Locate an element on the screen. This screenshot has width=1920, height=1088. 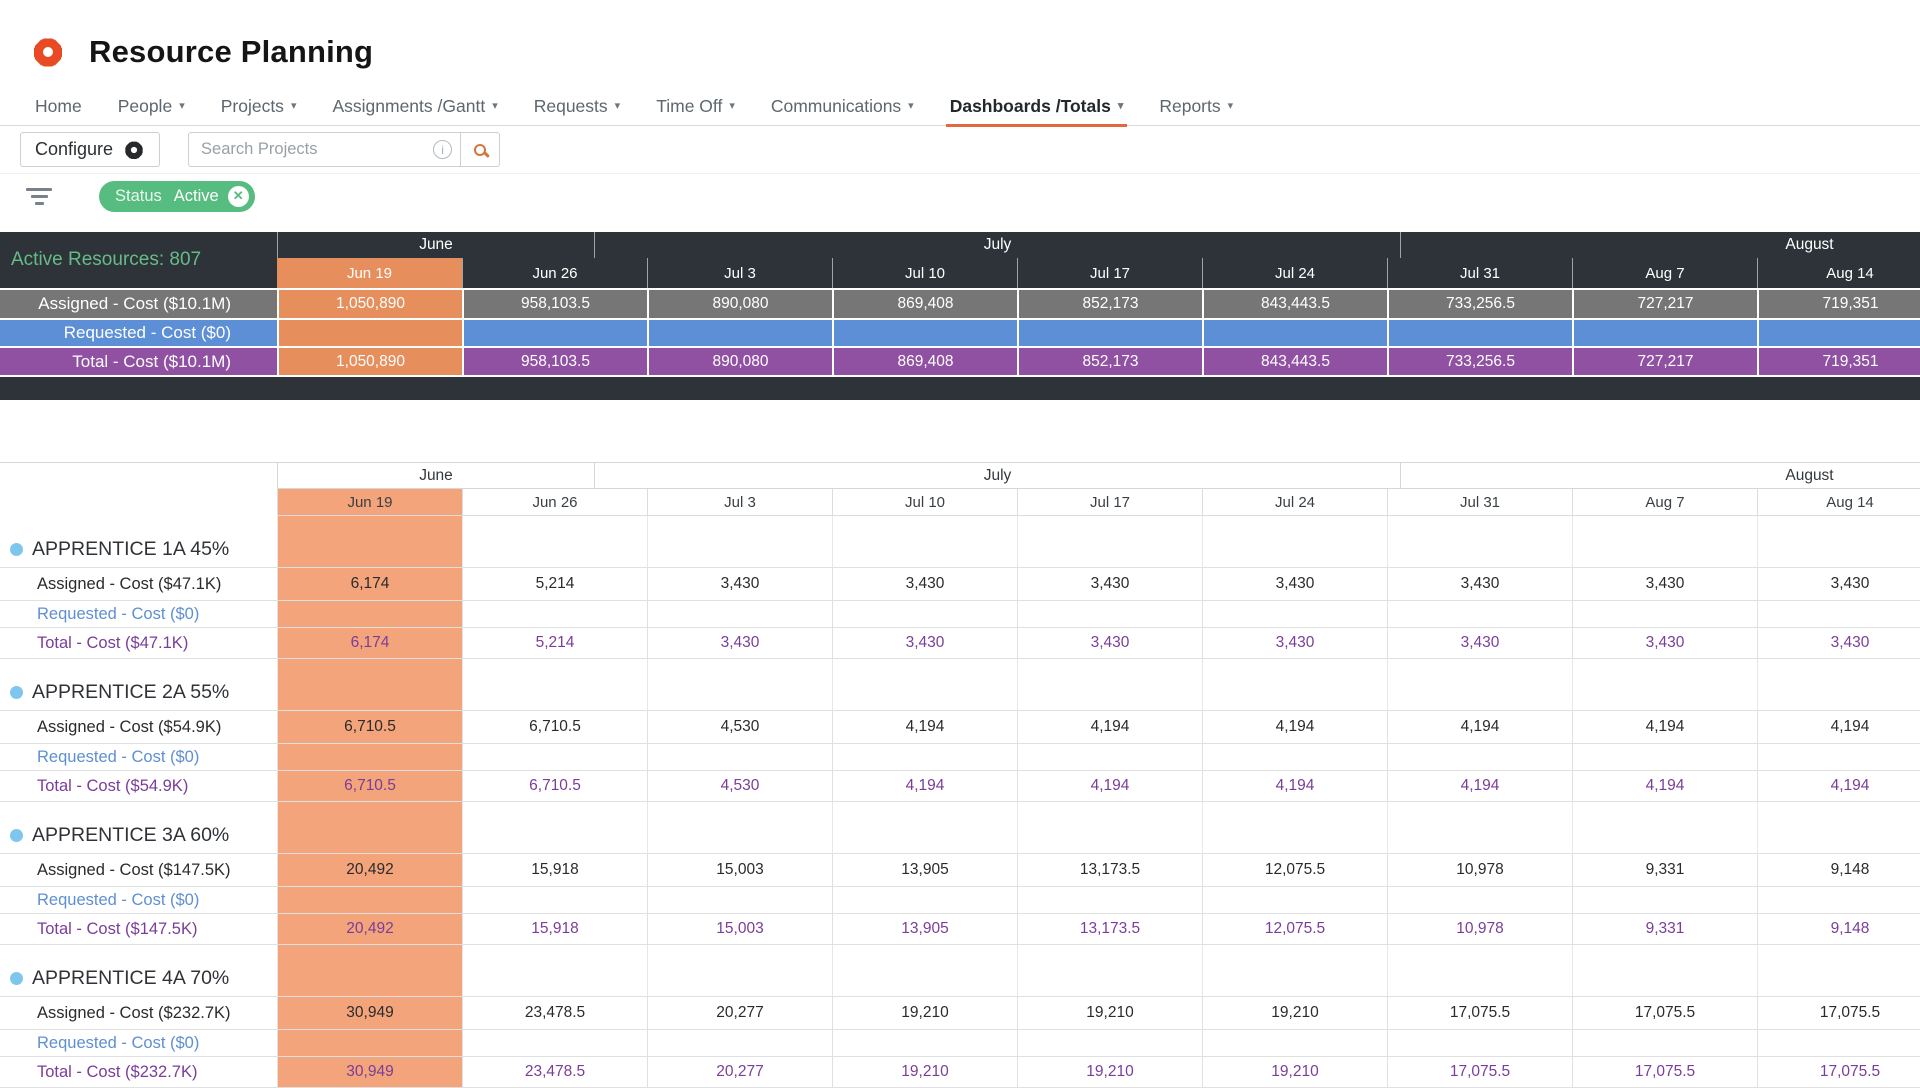
configure-button: Configure is located at coordinates (90, 149).